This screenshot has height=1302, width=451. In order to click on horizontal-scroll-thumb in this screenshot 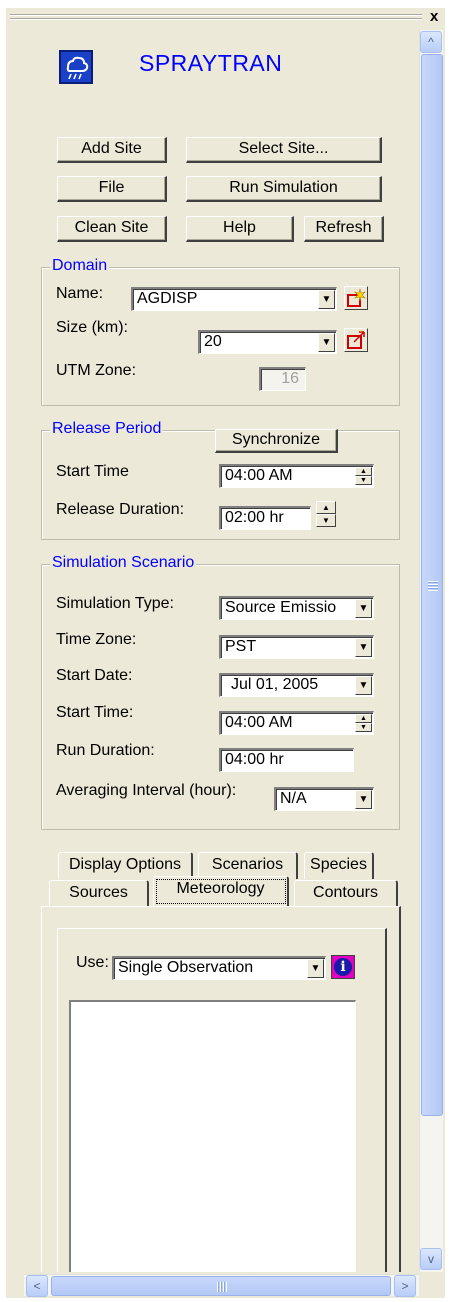, I will do `click(221, 1286)`.